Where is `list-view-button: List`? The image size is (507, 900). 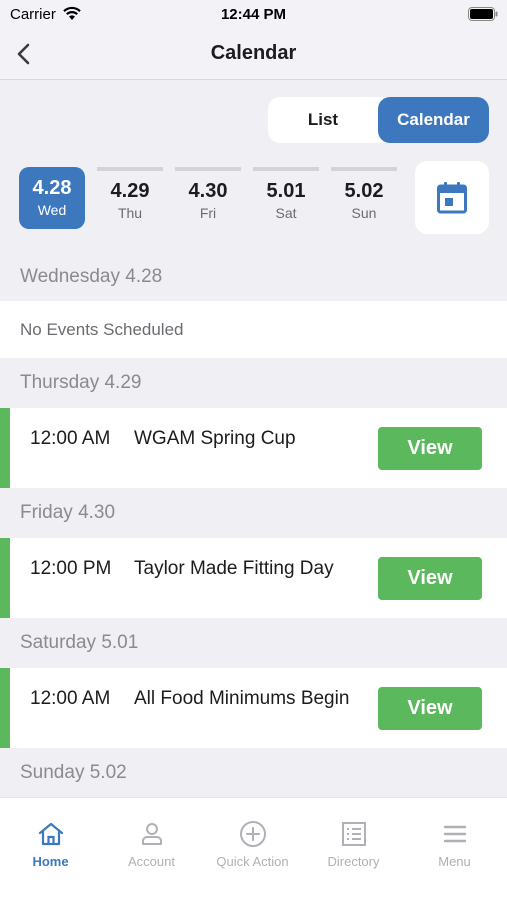 list-view-button: List is located at coordinates (323, 120).